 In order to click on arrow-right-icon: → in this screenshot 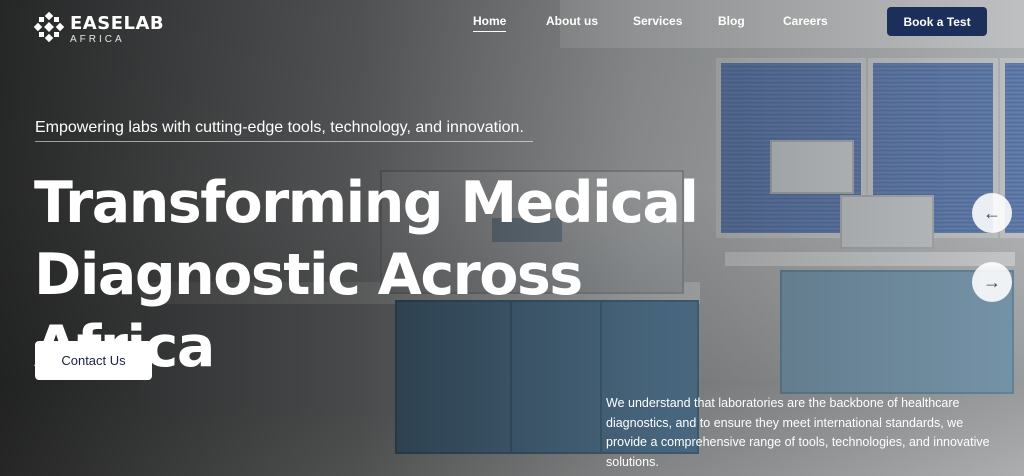, I will do `click(992, 281)`.